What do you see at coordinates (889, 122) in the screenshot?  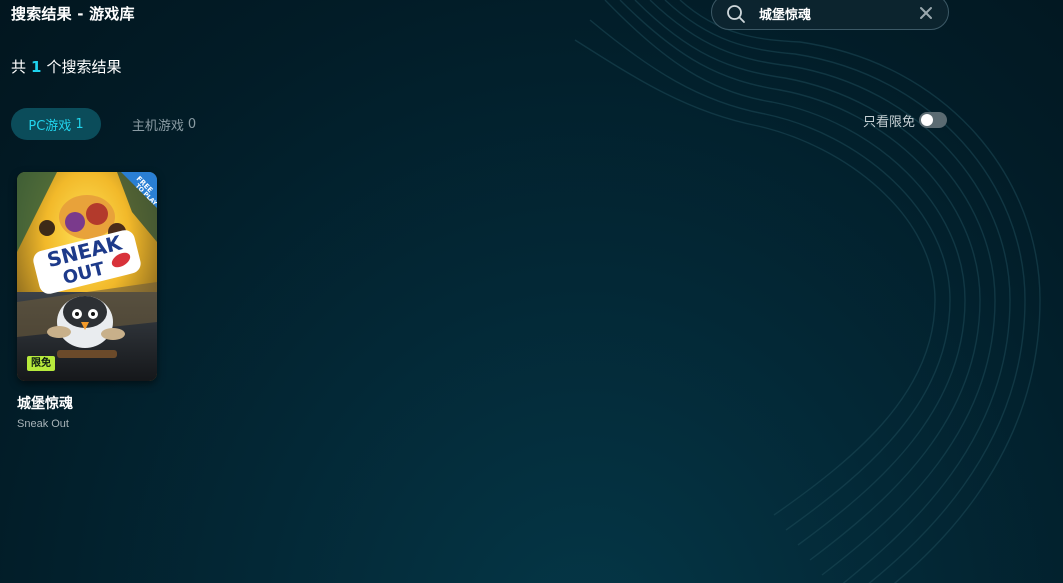 I see `free-only-label: 只看限免` at bounding box center [889, 122].